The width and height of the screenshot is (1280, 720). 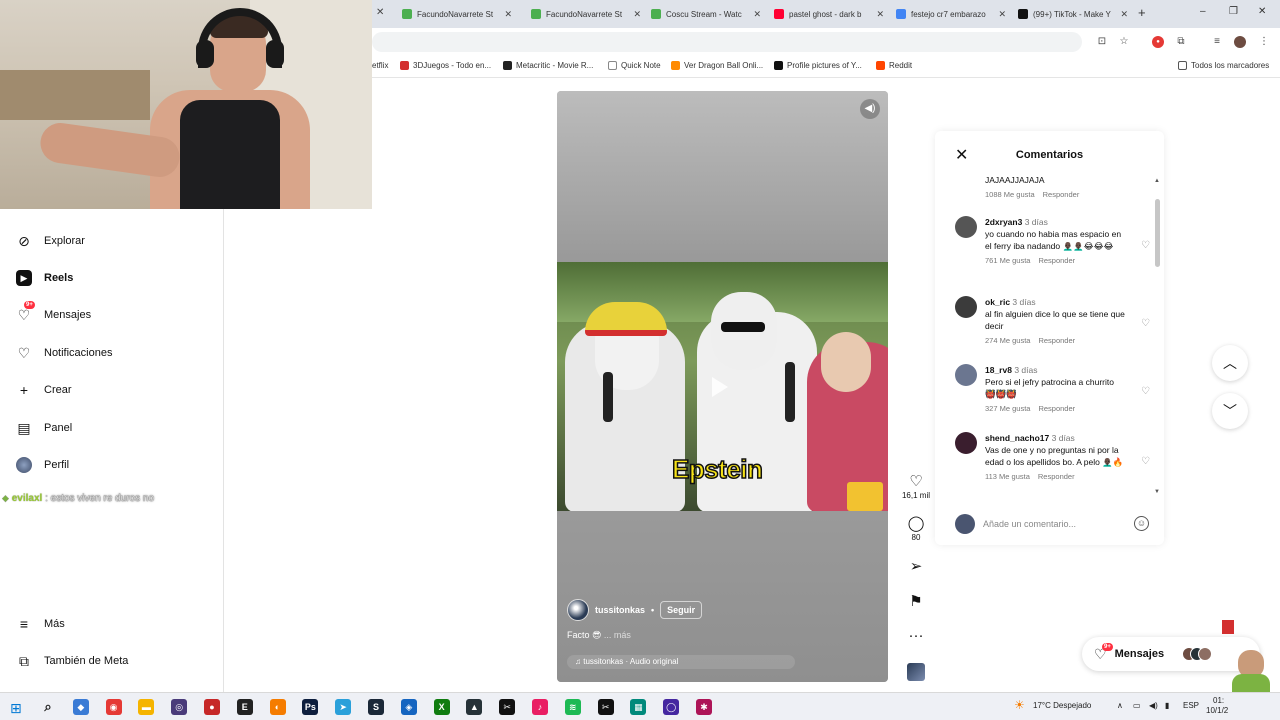 I want to click on address-bar, so click(x=727, y=42).